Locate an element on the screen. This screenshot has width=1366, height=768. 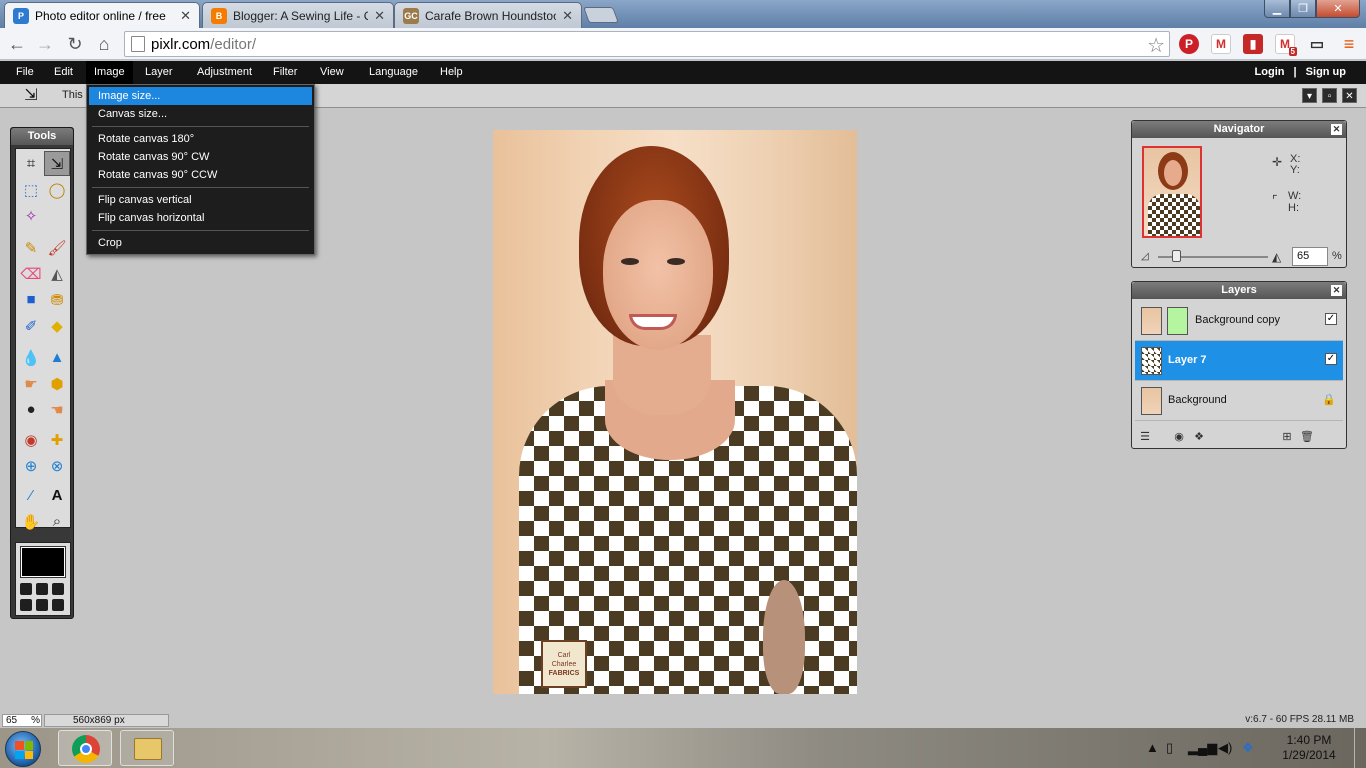
layer-7: Layer 7 ✓ is located at coordinates (1239, 361).